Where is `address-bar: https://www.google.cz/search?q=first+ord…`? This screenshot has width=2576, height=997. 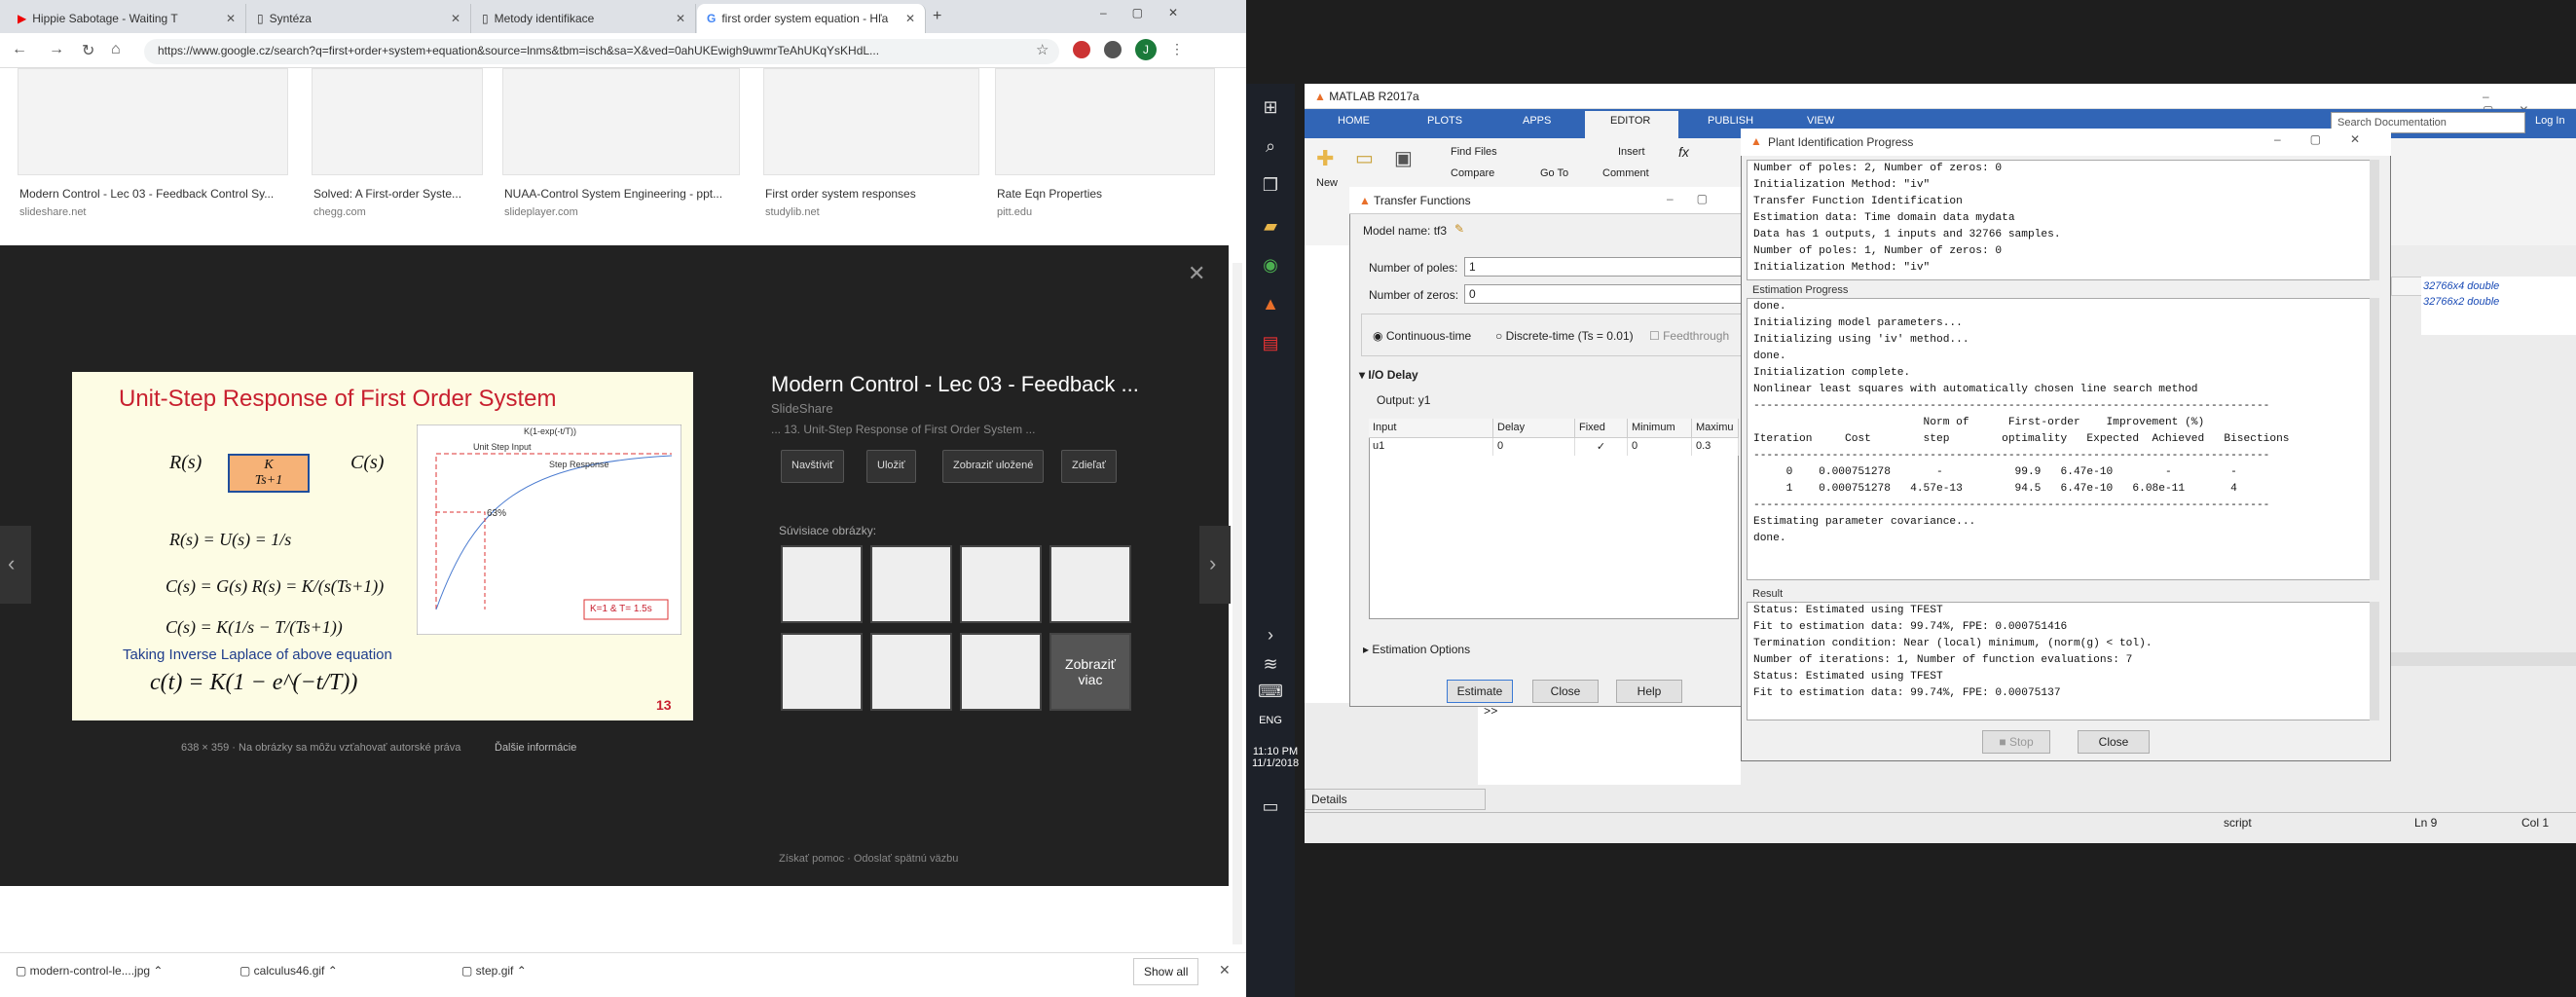
address-bar: https://www.google.cz/search?q=first+ord… is located at coordinates (601, 51).